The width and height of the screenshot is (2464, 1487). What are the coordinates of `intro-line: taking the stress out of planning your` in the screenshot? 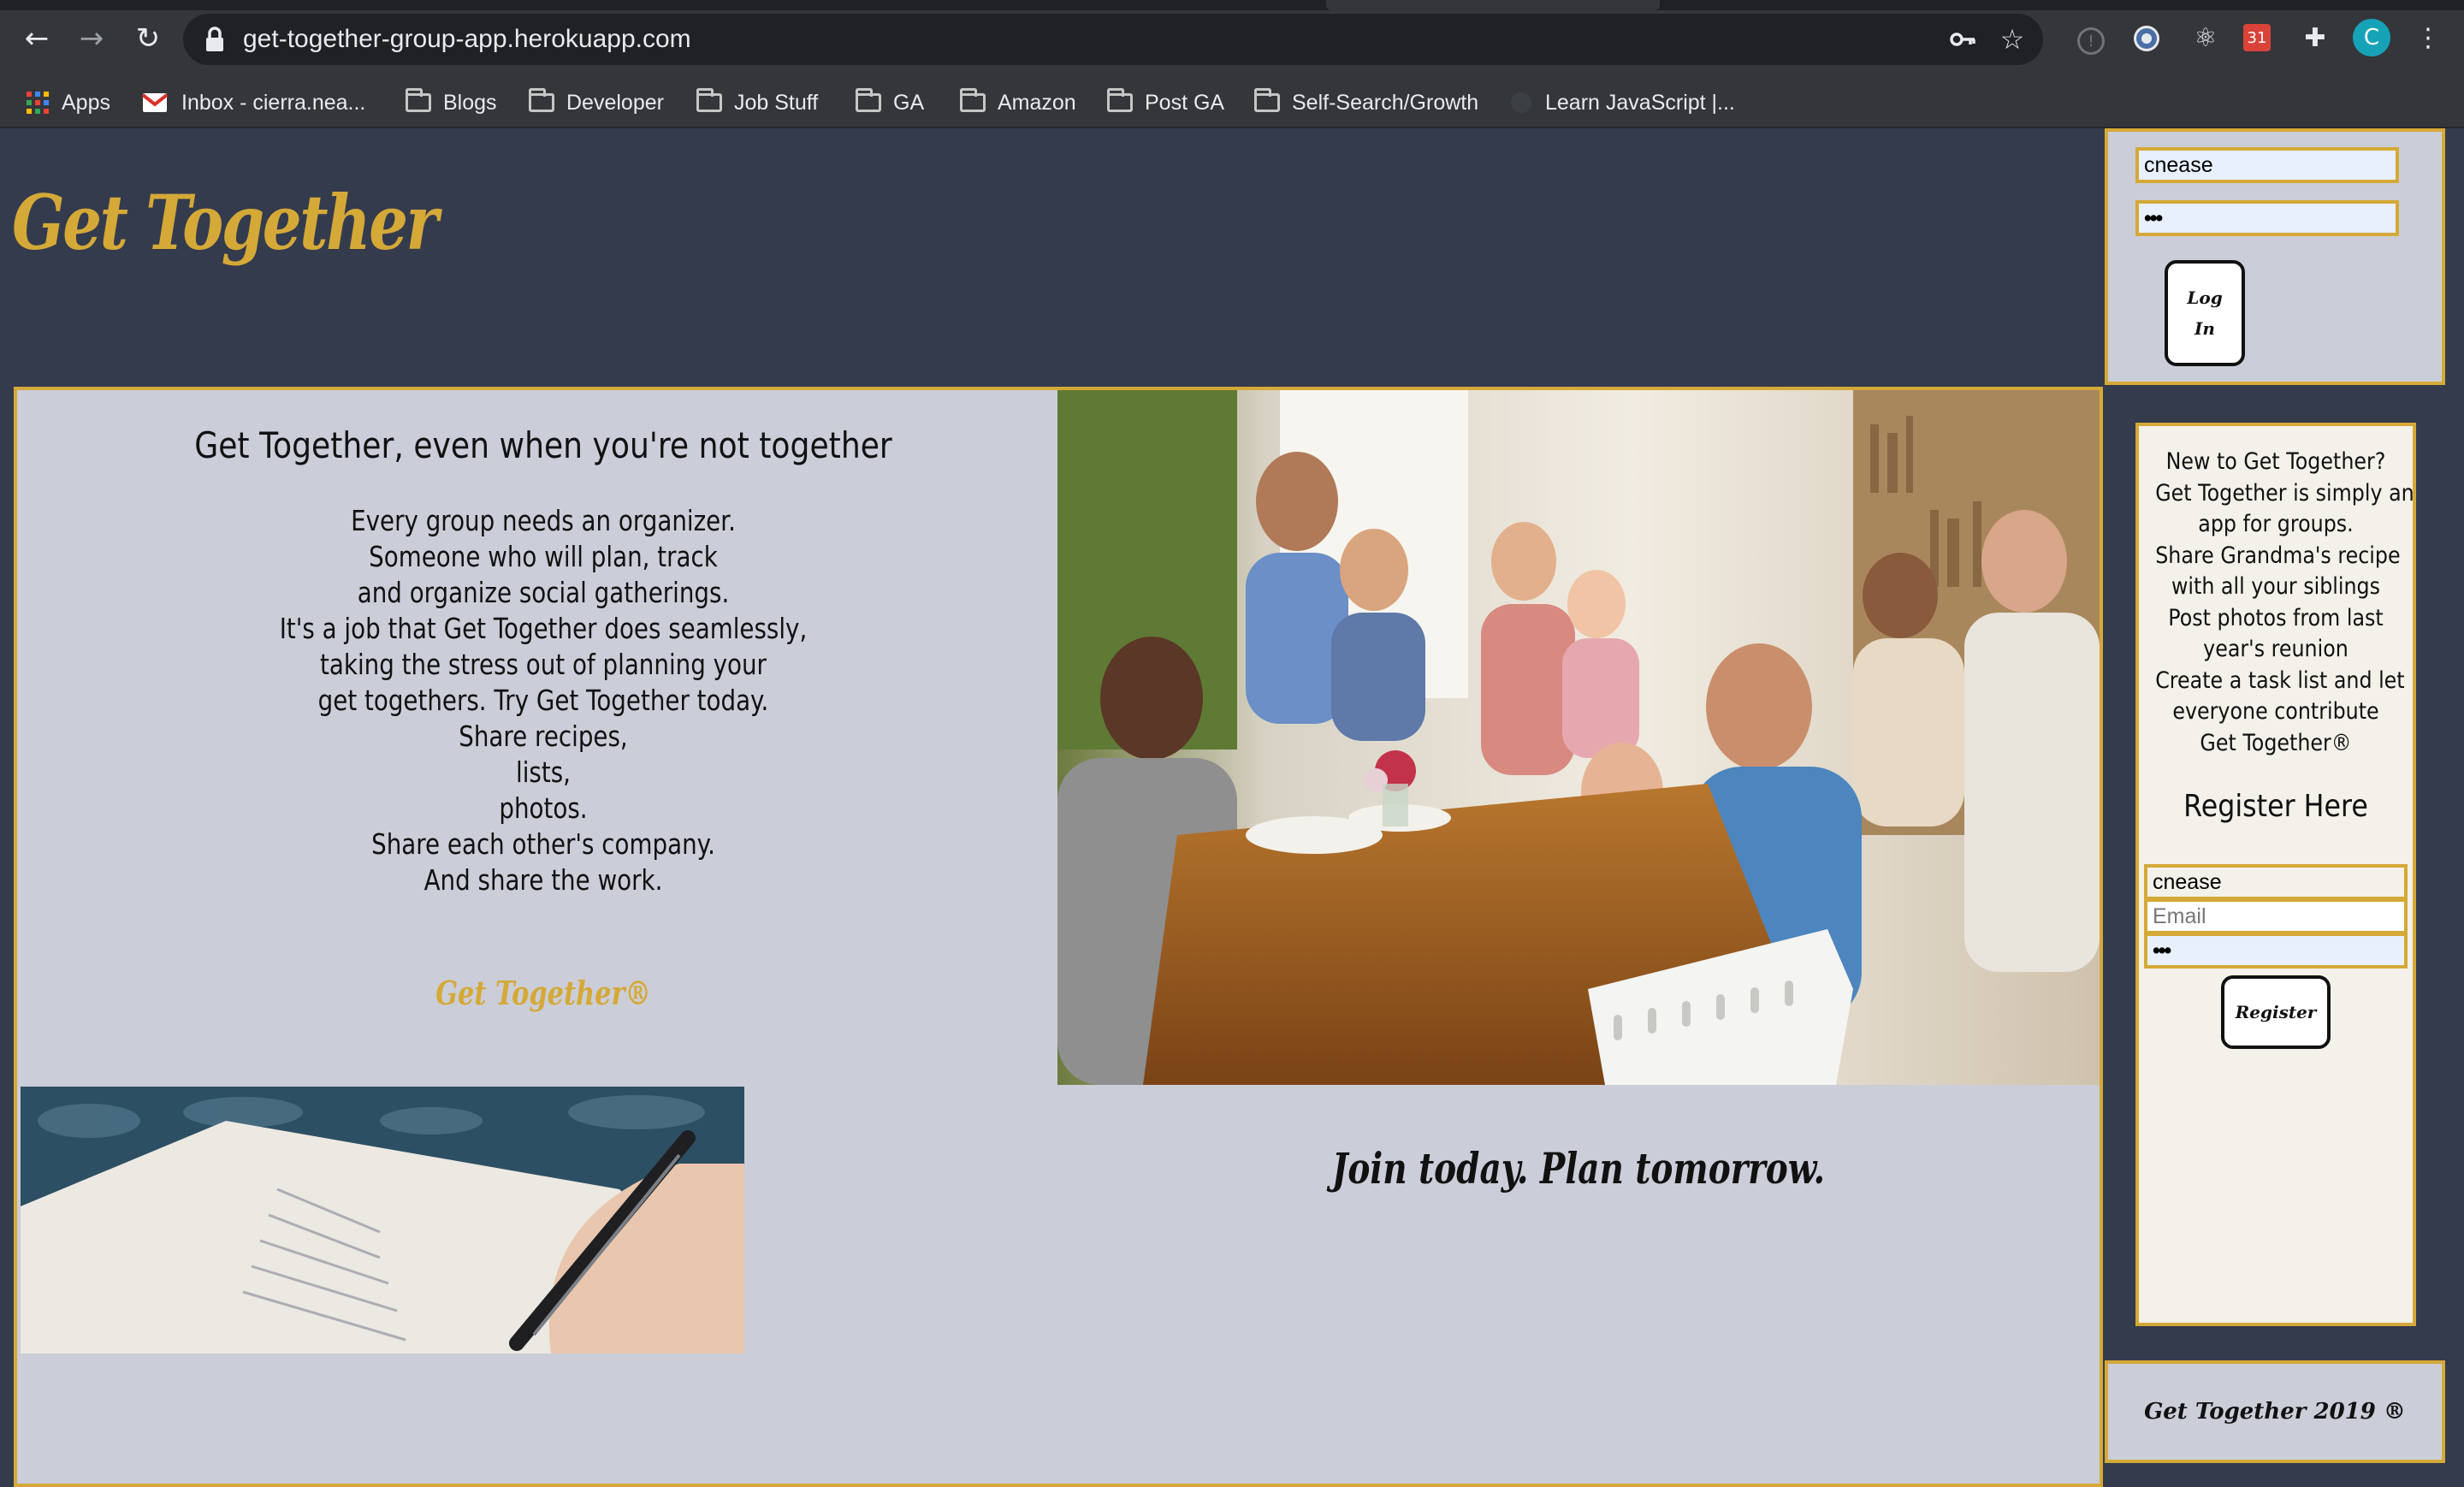 It's located at (543, 664).